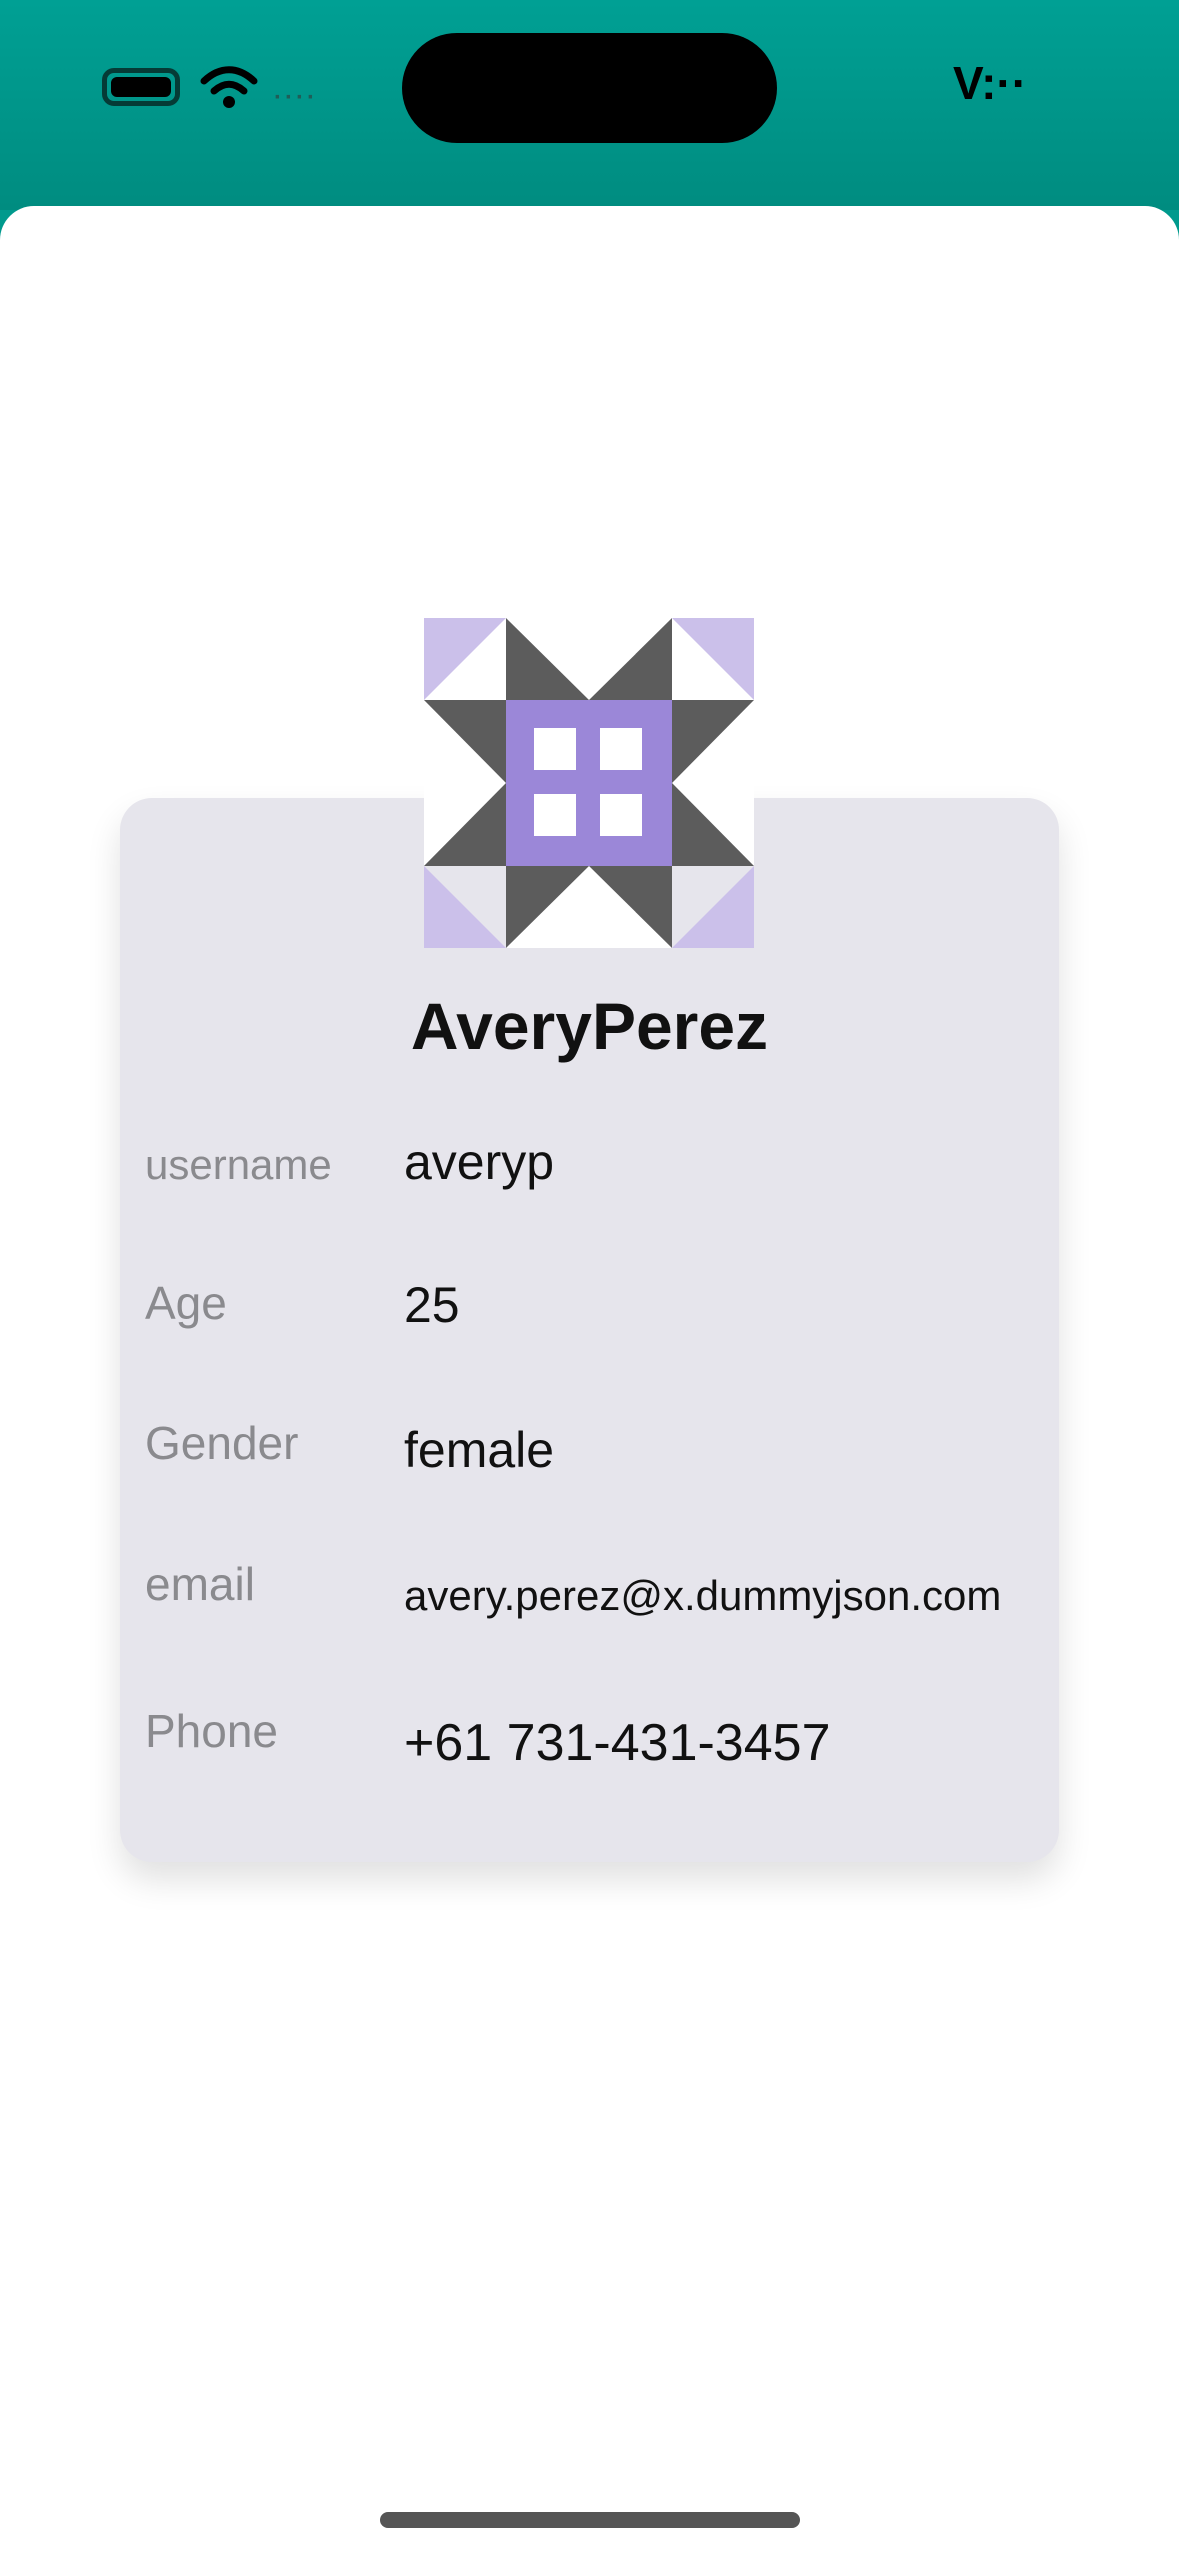 The image size is (1179, 2556). Describe the element at coordinates (479, 1162) in the screenshot. I see `username-value: averyp` at that location.